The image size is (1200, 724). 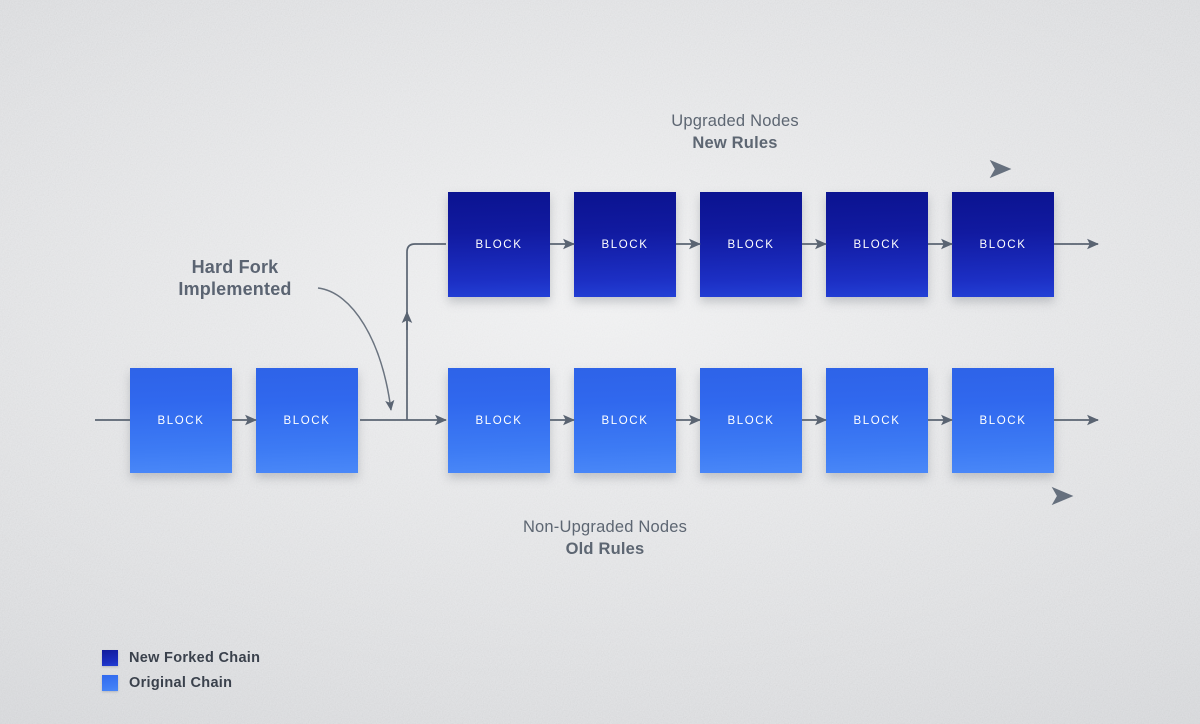 I want to click on connector-fork-branch, so click(x=426, y=286).